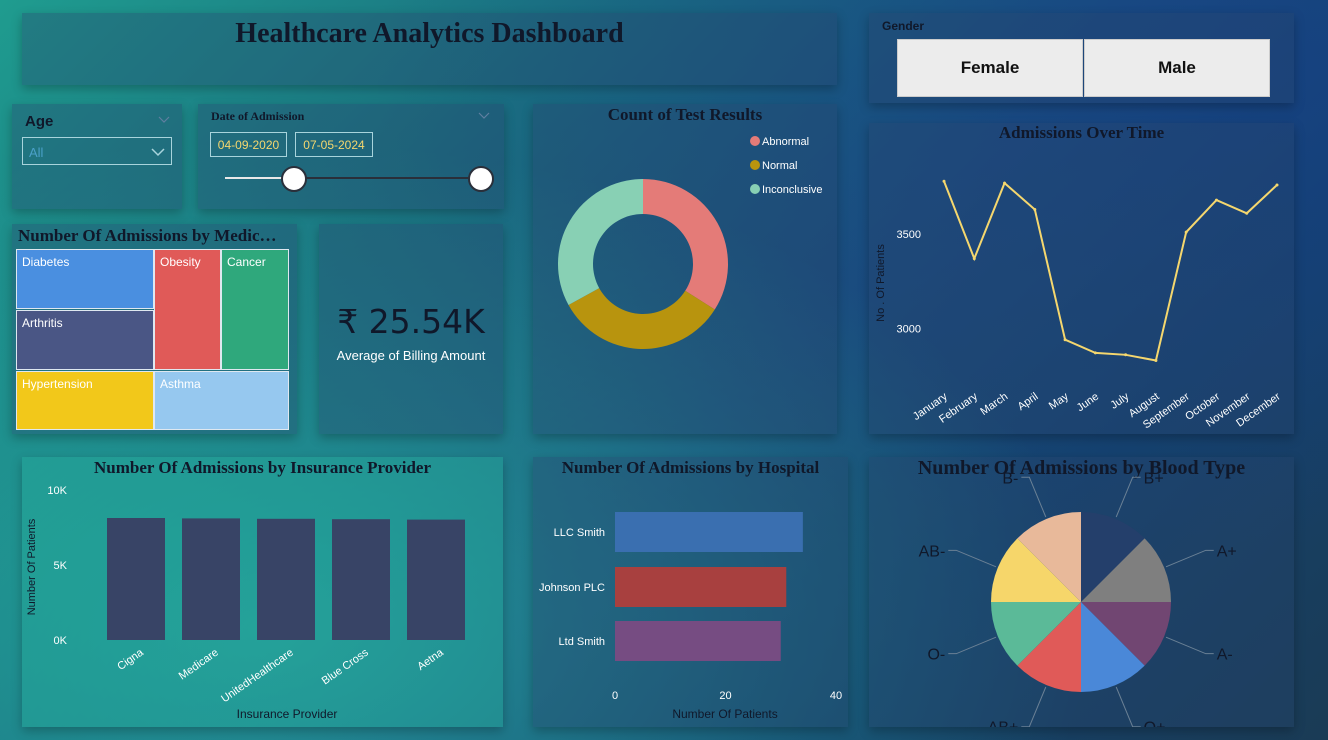  I want to click on date-slider-end-handle, so click(481, 179).